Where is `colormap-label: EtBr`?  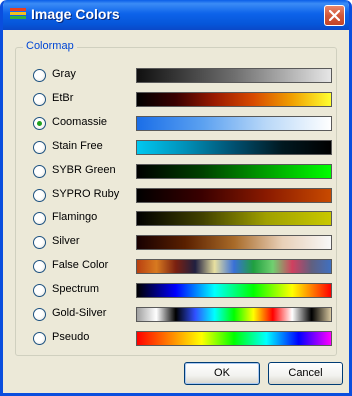 colormap-label: EtBr is located at coordinates (62, 98).